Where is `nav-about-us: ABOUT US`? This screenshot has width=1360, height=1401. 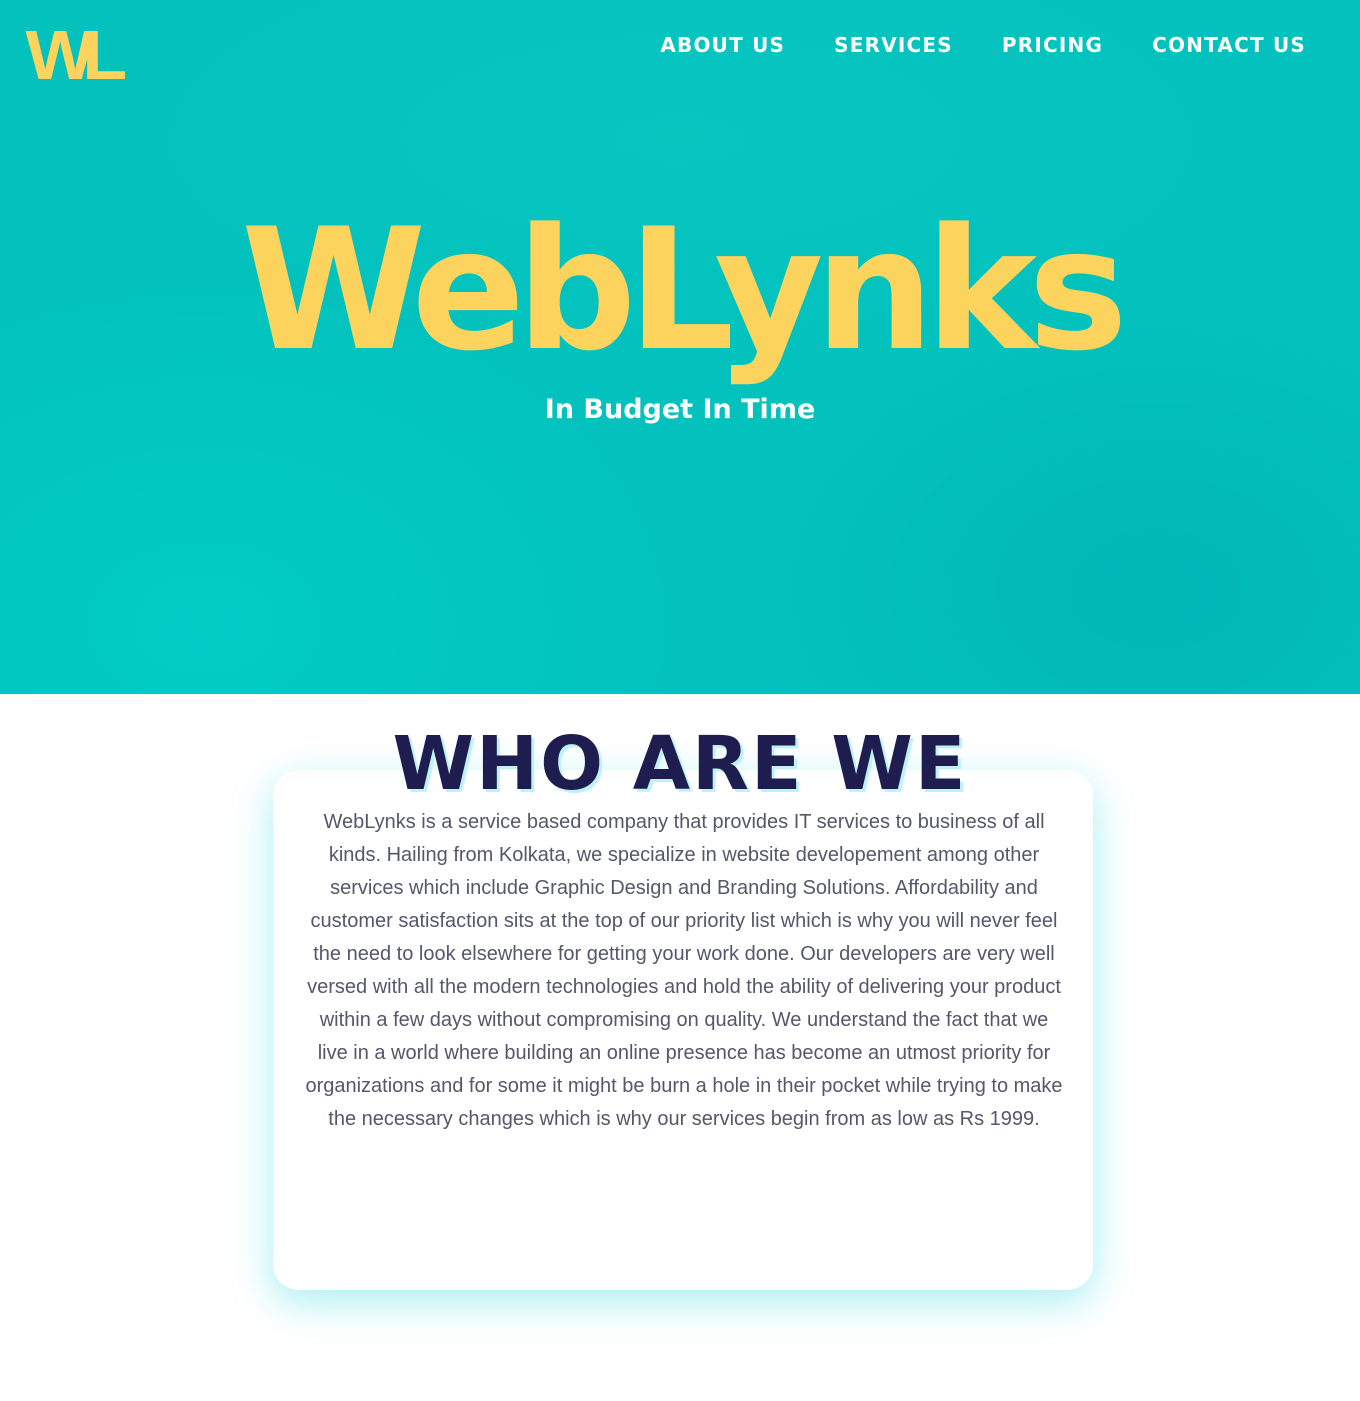
nav-about-us: ABOUT US is located at coordinates (722, 45).